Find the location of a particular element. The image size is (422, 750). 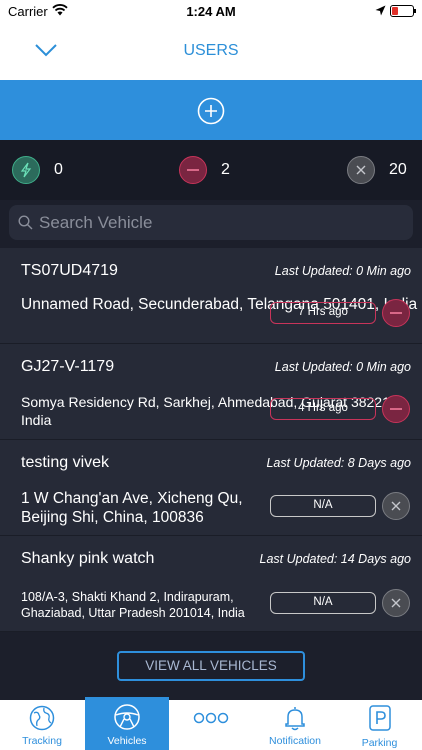

tab-vehicles: Vehicles is located at coordinates (127, 723).